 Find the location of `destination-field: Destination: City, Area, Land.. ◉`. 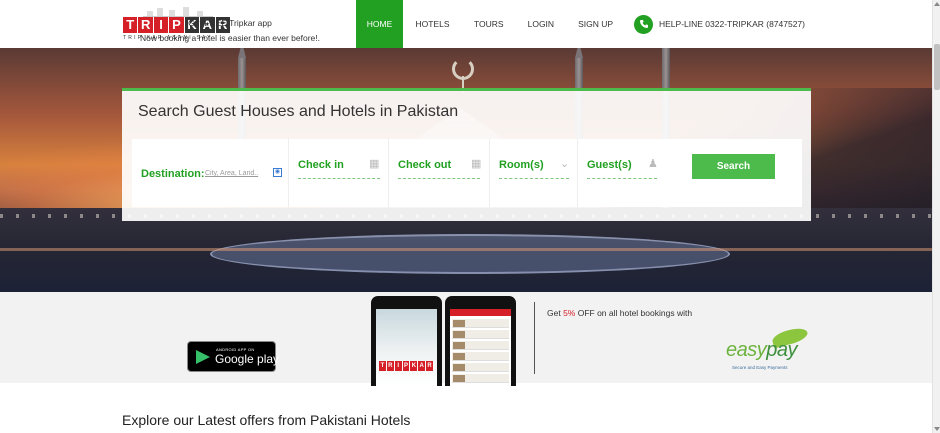

destination-field: Destination: City, Area, Land.. ◉ is located at coordinates (210, 173).